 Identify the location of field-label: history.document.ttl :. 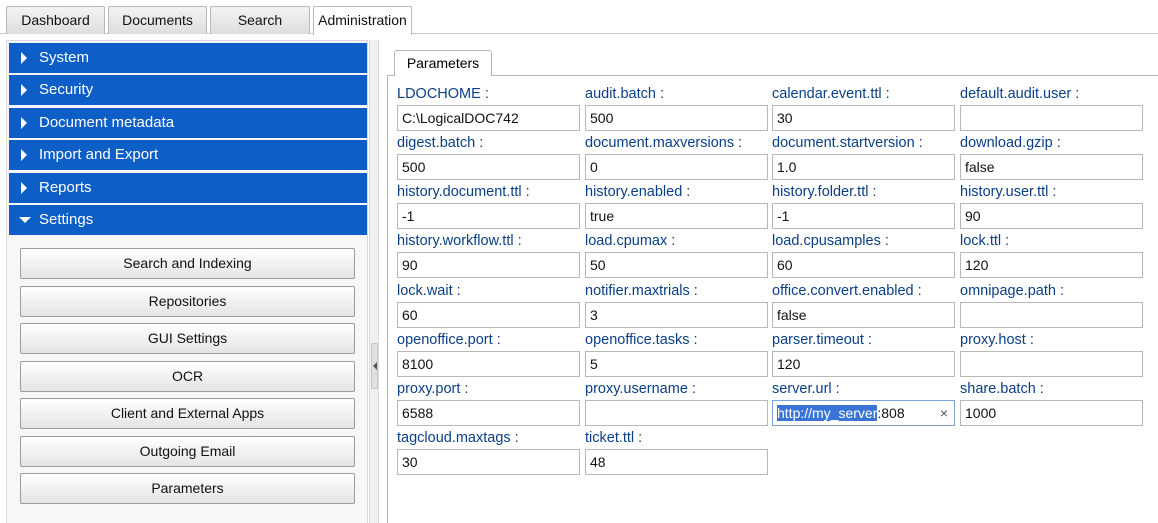
(463, 192).